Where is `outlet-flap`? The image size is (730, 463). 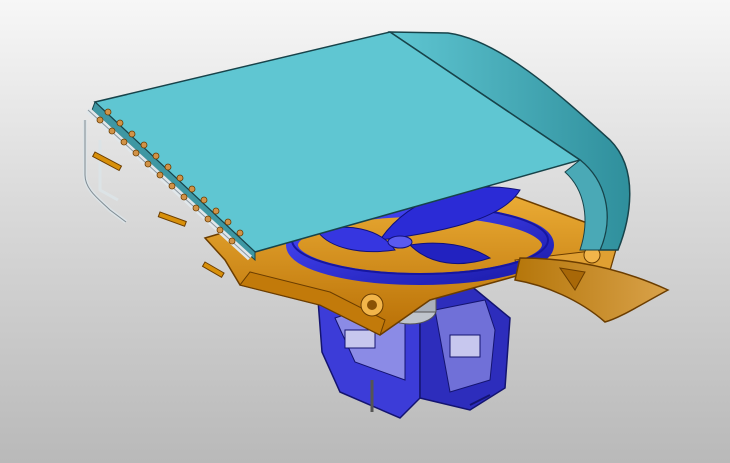 outlet-flap is located at coordinates (592, 290).